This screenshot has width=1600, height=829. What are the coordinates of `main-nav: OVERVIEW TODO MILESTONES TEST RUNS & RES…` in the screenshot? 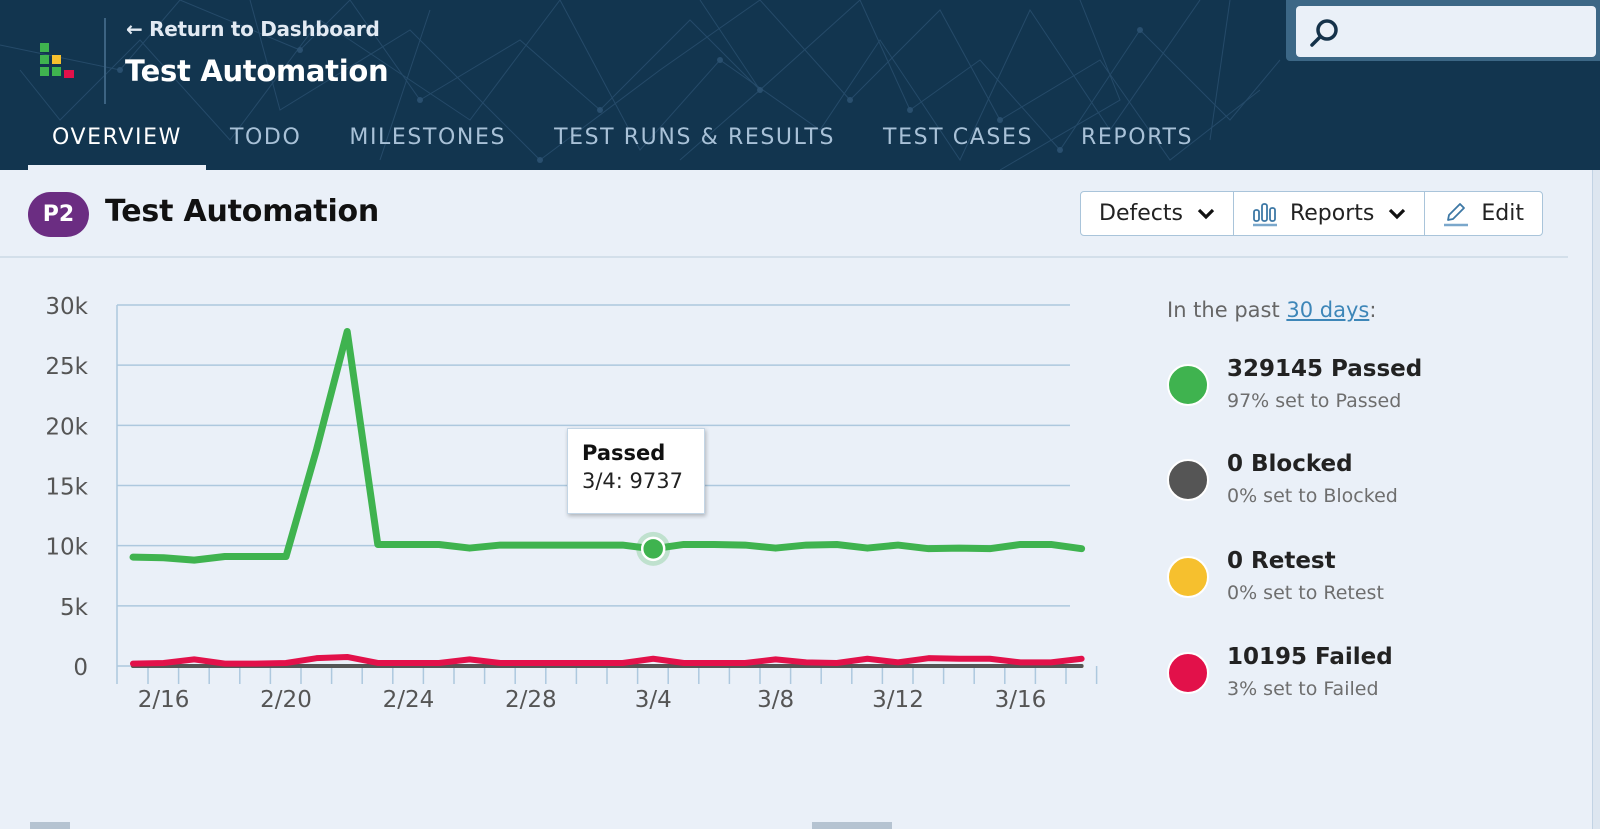 It's located at (622, 145).